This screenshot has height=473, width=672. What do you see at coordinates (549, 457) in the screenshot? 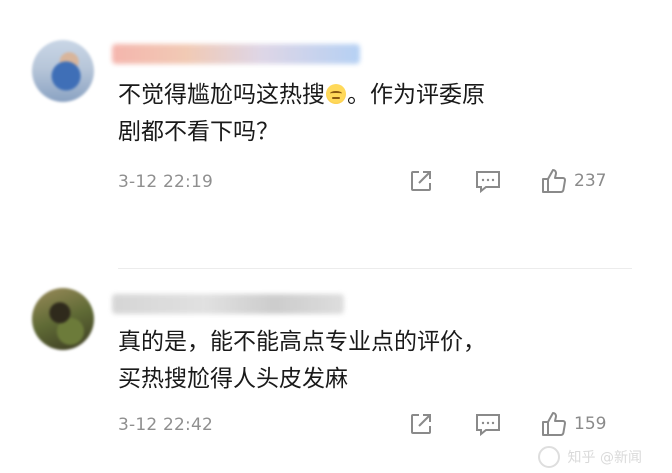
I see `watermark-logo-icon` at bounding box center [549, 457].